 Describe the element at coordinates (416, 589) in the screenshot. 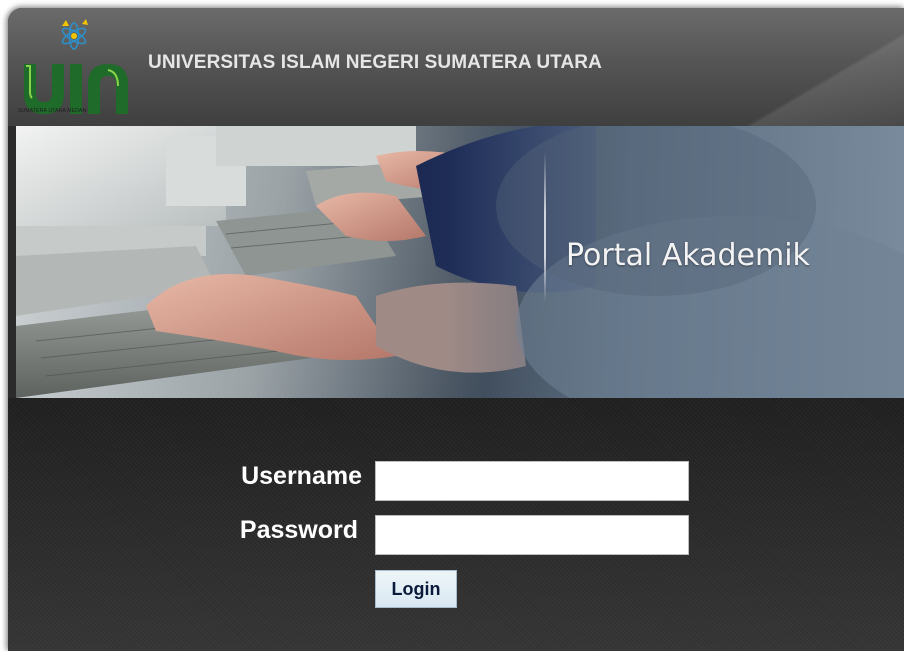

I see `login-button: Login` at that location.